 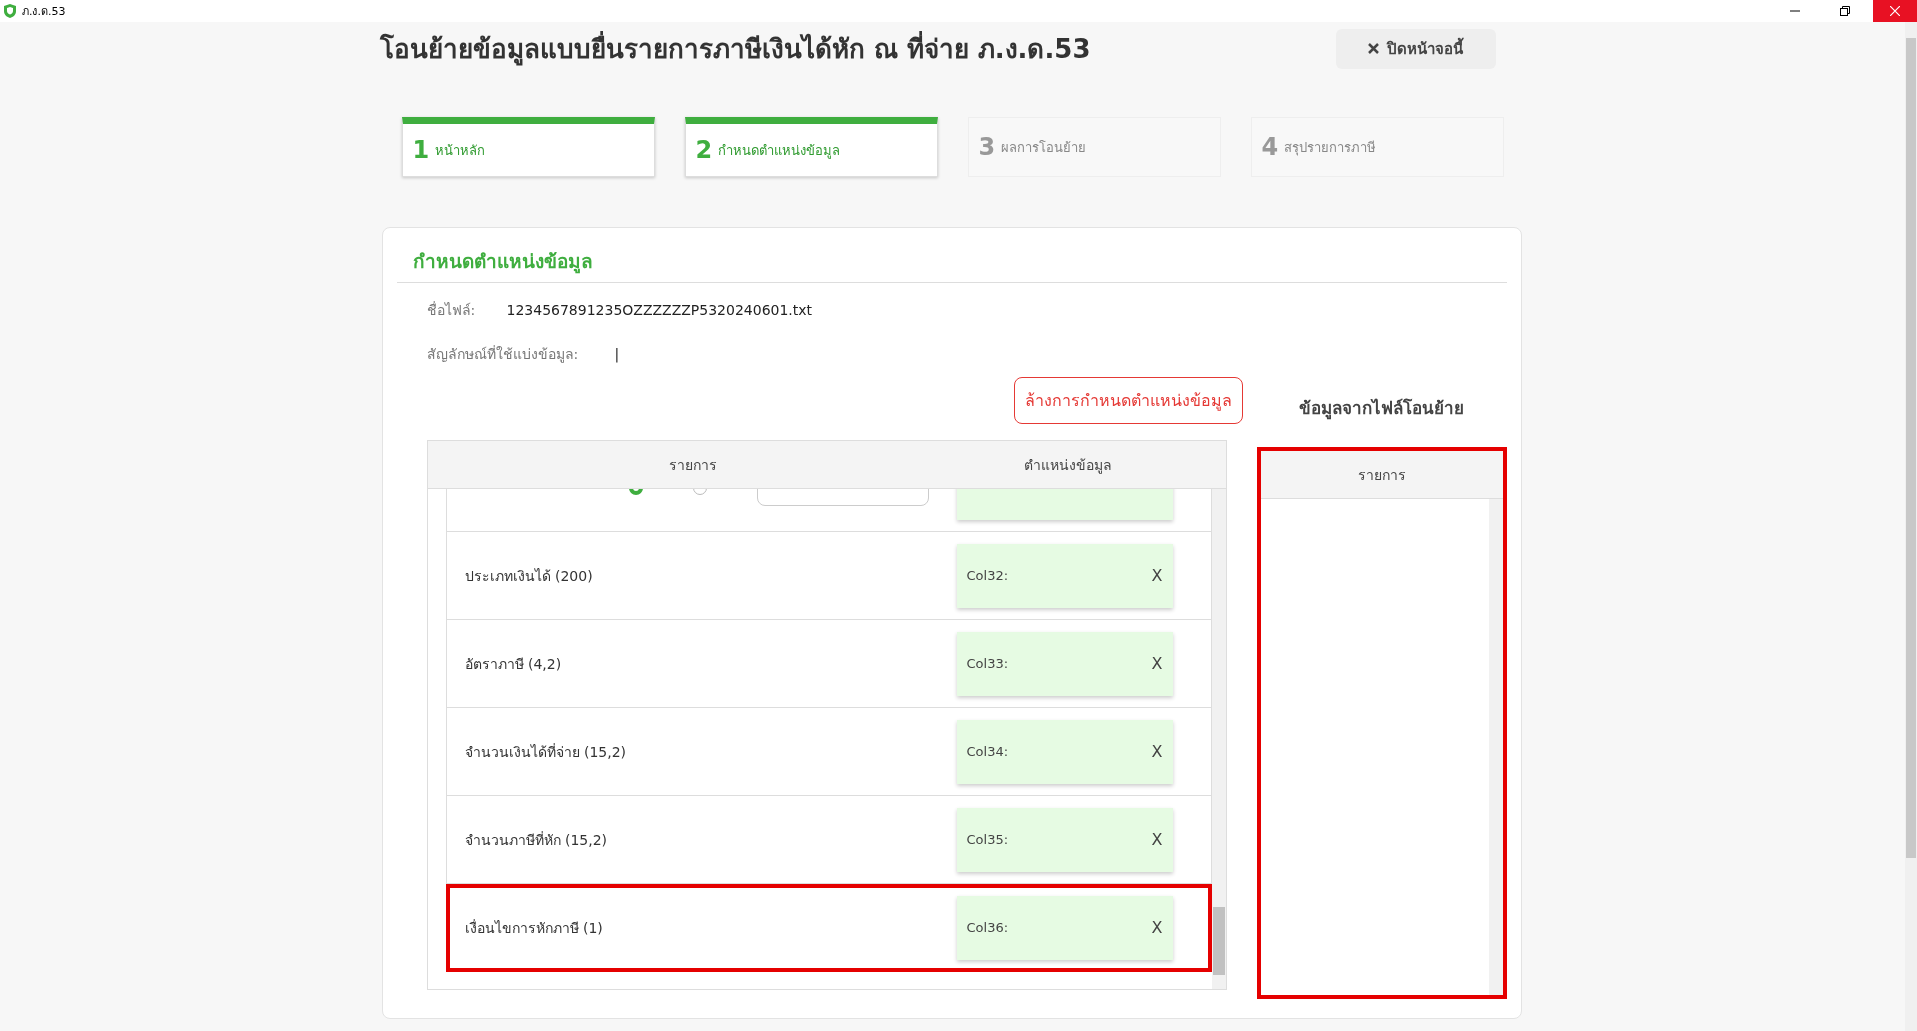 I want to click on separator-label: สัญลักษณ์ที่ใช้แบ่งข้อมูล:, so click(x=503, y=354).